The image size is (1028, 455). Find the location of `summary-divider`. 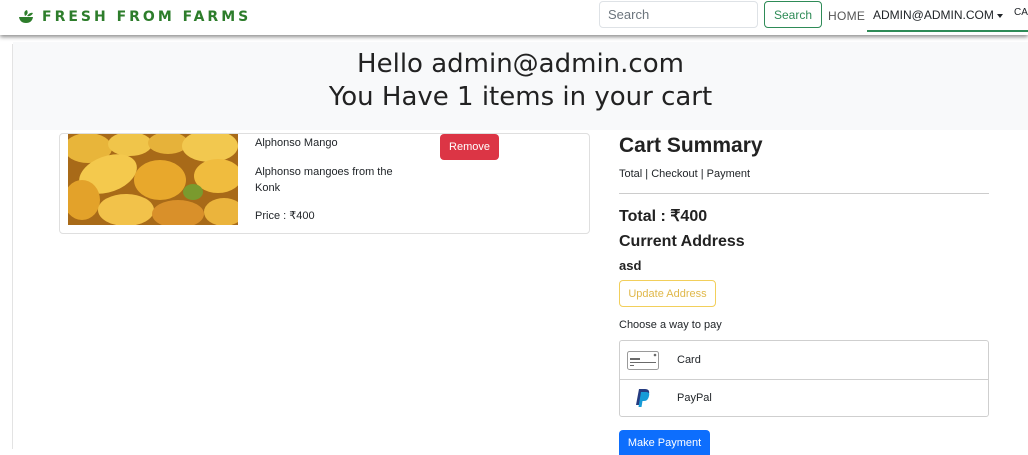

summary-divider is located at coordinates (804, 193).